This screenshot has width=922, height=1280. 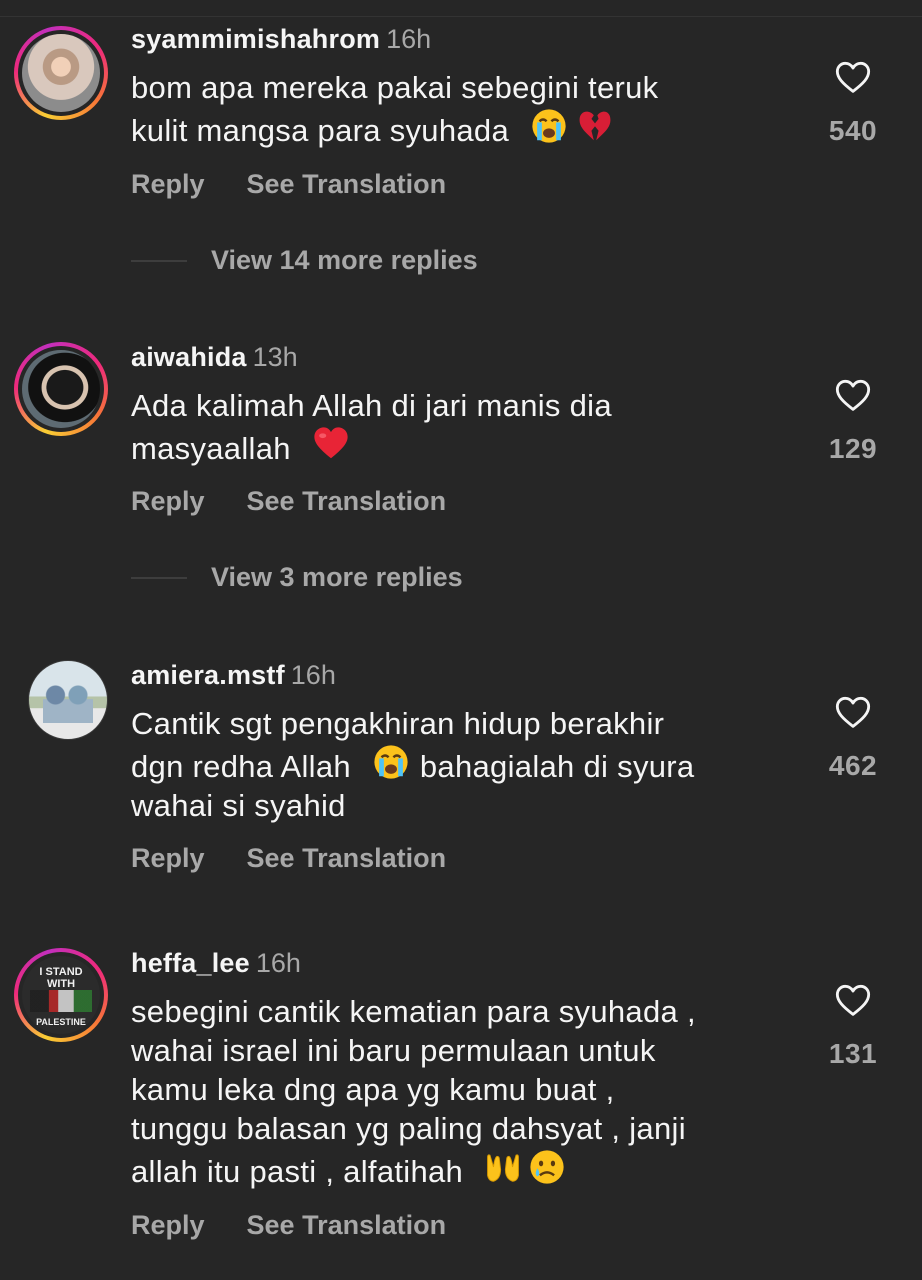 I want to click on comment-line: tunggu balasan yg paling dahsyat , janji, so click(x=408, y=1128).